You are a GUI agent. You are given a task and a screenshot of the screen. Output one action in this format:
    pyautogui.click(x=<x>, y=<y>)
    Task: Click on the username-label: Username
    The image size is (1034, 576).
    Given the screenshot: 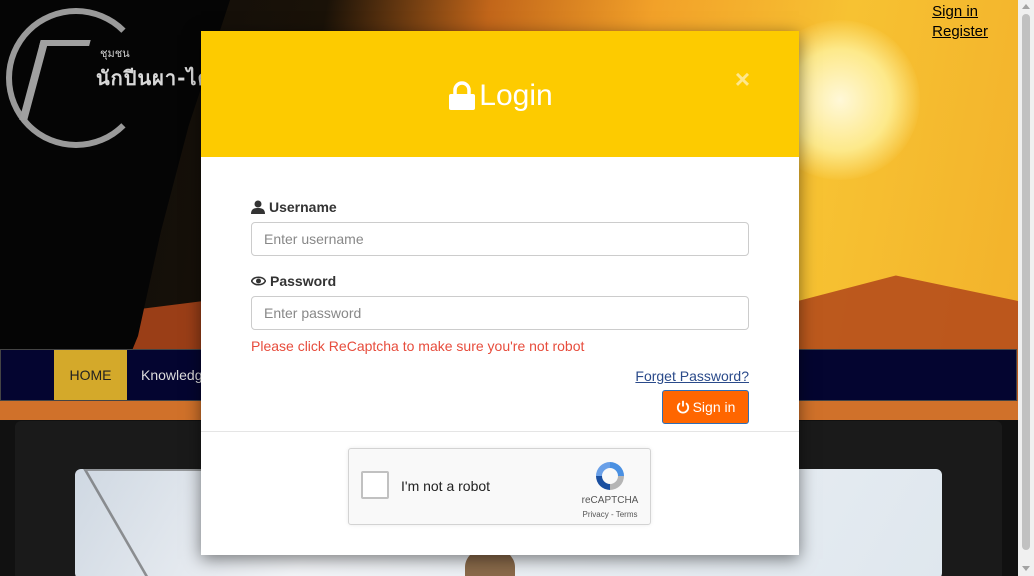 What is the action you would take?
    pyautogui.click(x=500, y=207)
    